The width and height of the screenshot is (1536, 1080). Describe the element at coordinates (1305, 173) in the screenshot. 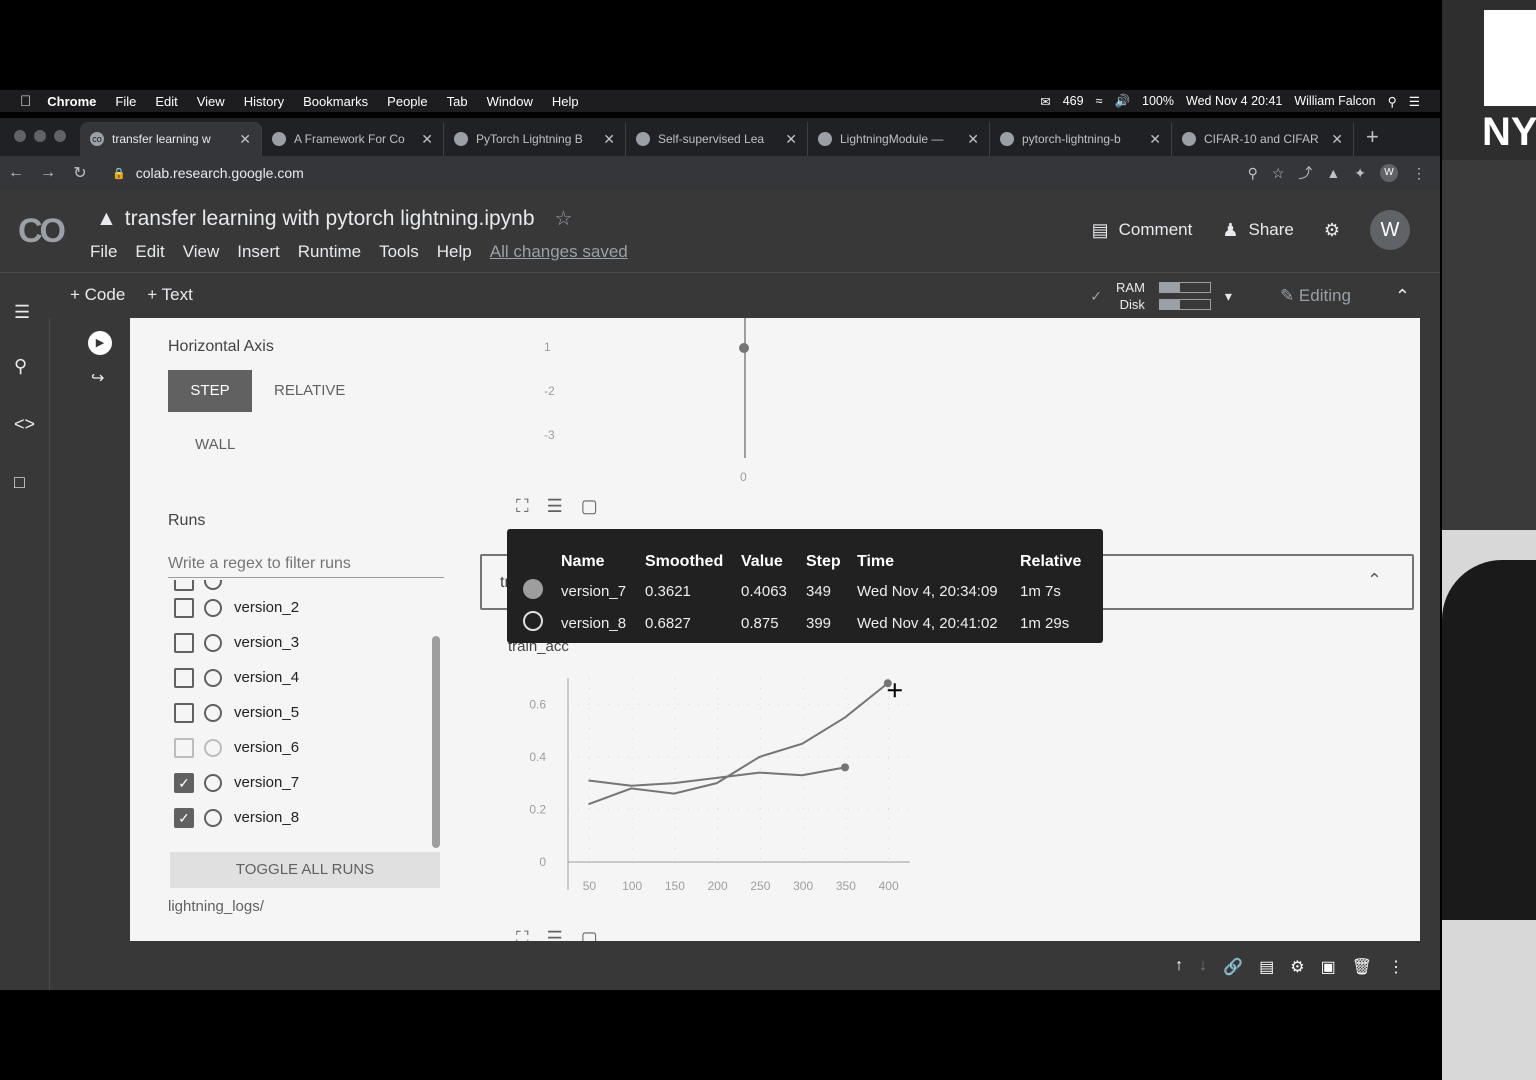

I see `extension-icon: ⤴` at that location.